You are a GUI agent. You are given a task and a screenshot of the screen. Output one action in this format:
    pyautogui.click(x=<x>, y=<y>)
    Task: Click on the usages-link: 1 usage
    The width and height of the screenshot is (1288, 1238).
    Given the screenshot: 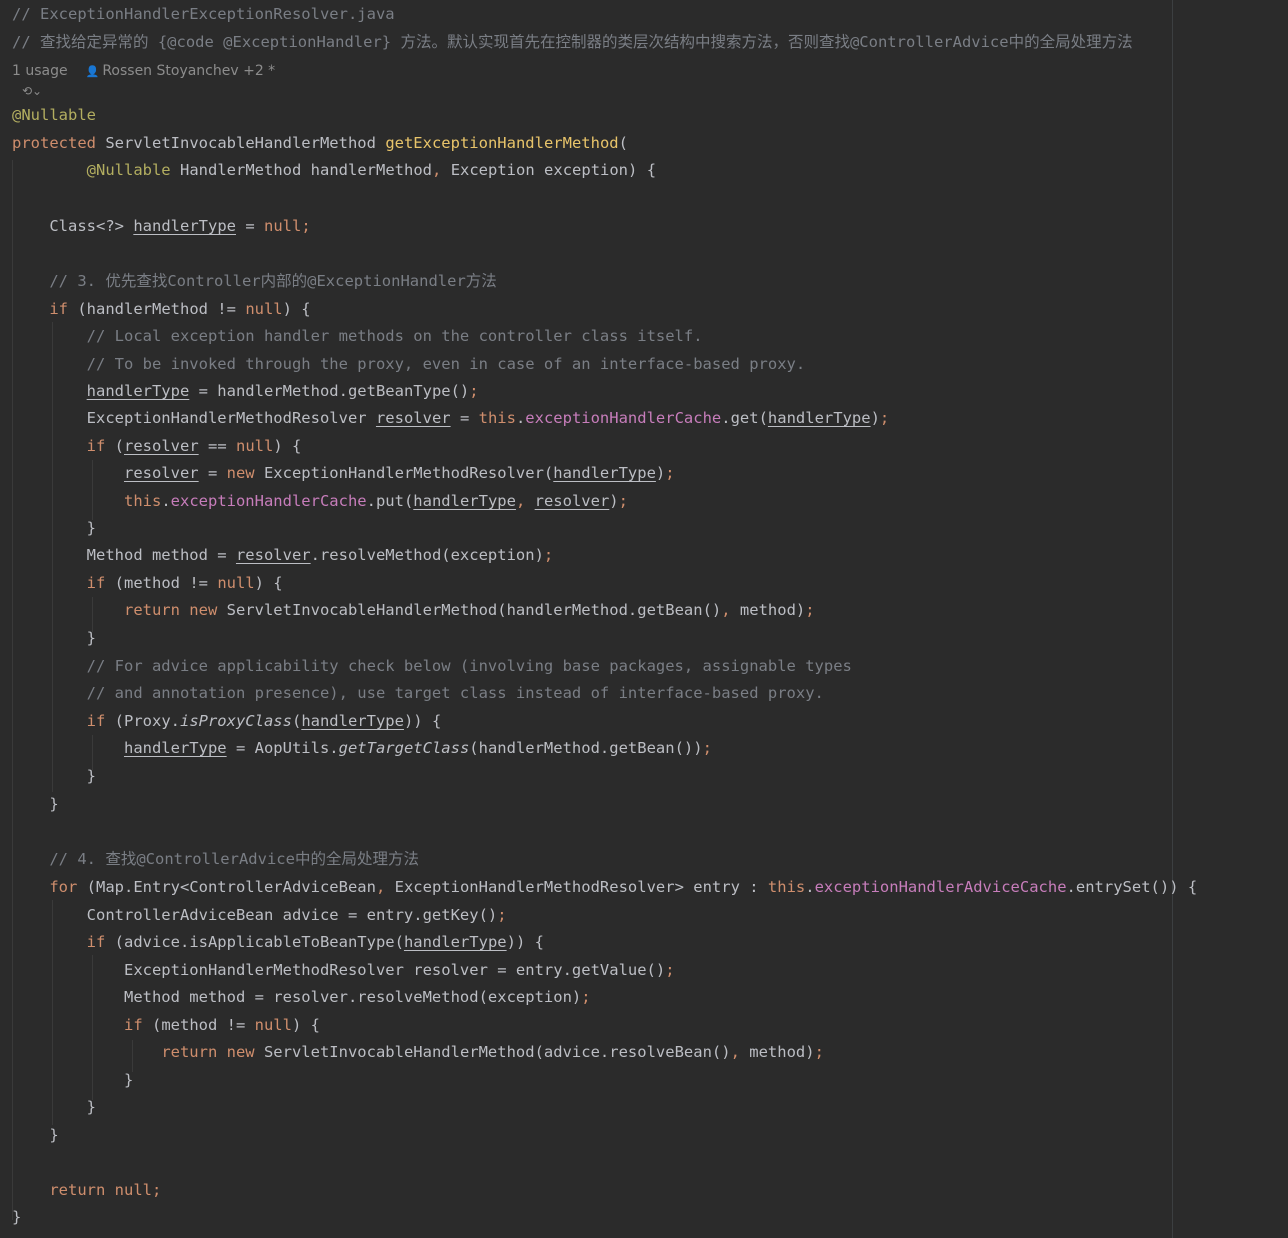 What is the action you would take?
    pyautogui.click(x=40, y=71)
    